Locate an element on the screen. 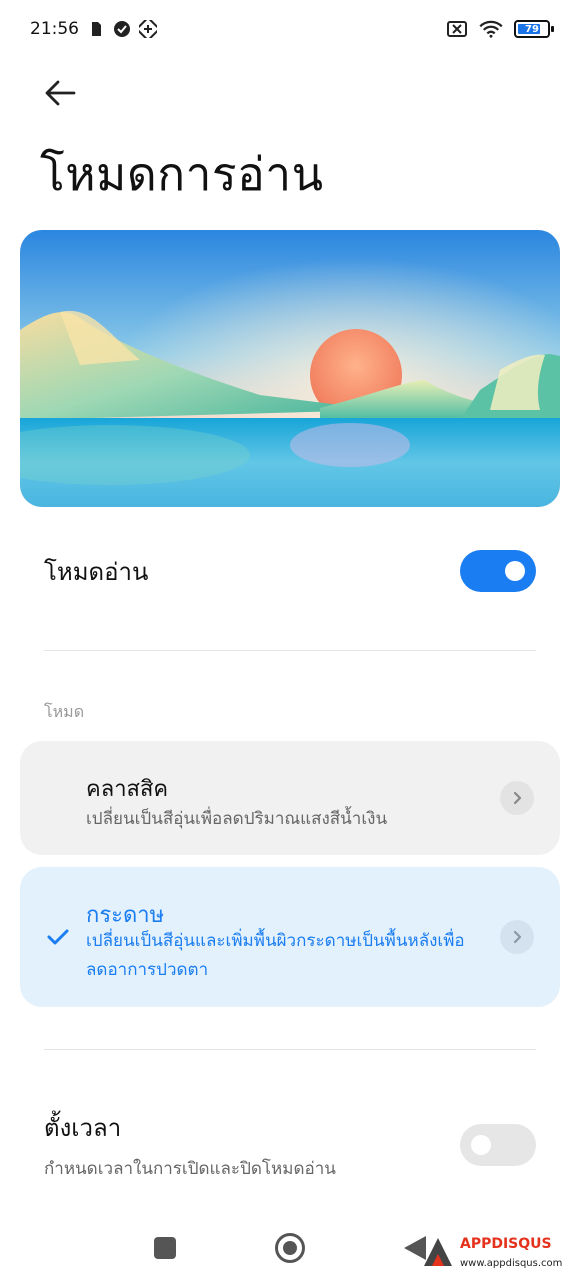 The image size is (580, 1284). app-notification-icon is located at coordinates (148, 29).